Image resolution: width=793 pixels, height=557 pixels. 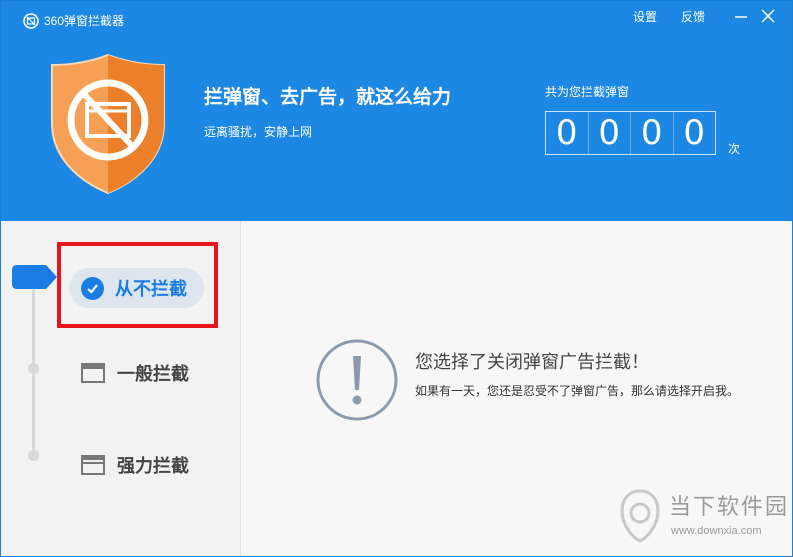 I want to click on check-circle-icon, so click(x=92, y=288).